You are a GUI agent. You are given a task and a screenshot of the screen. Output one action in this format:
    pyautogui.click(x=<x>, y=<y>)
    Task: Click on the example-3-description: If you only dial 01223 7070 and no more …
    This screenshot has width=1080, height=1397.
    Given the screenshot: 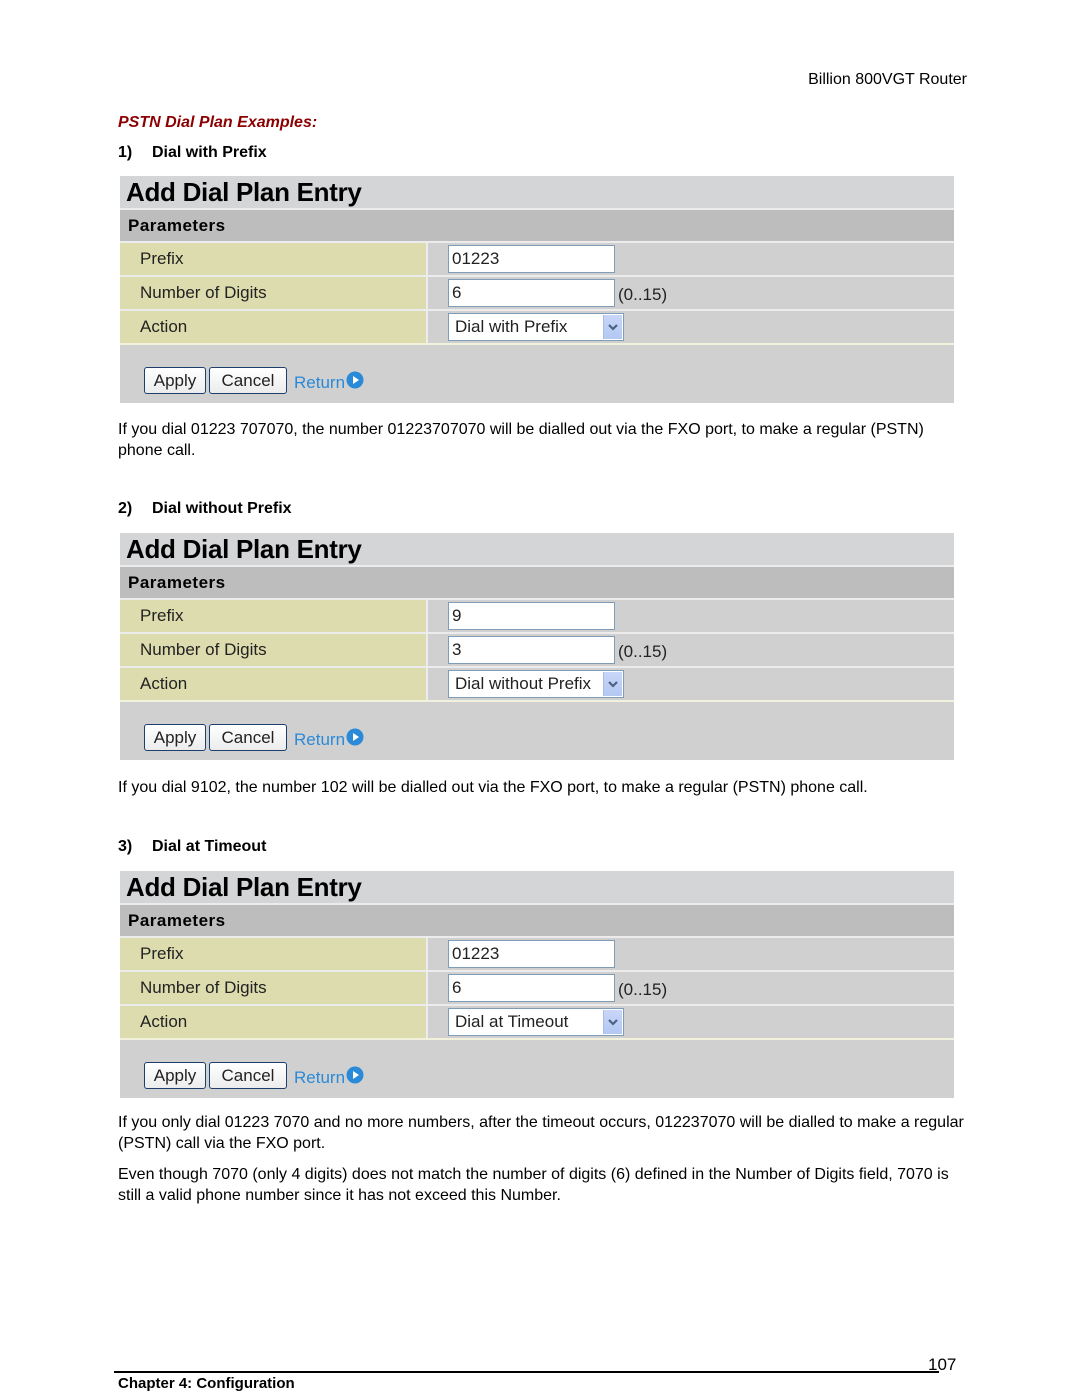 What is the action you would take?
    pyautogui.click(x=541, y=1133)
    